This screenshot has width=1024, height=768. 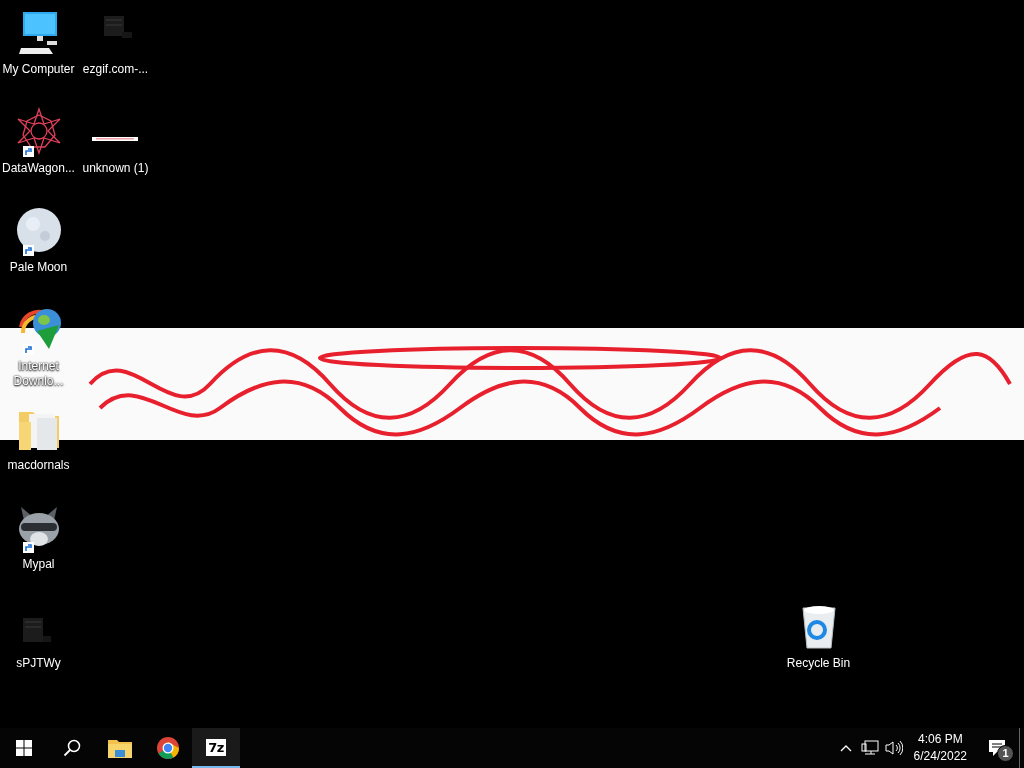 I want to click on archiver-button: 7z, so click(x=216, y=748).